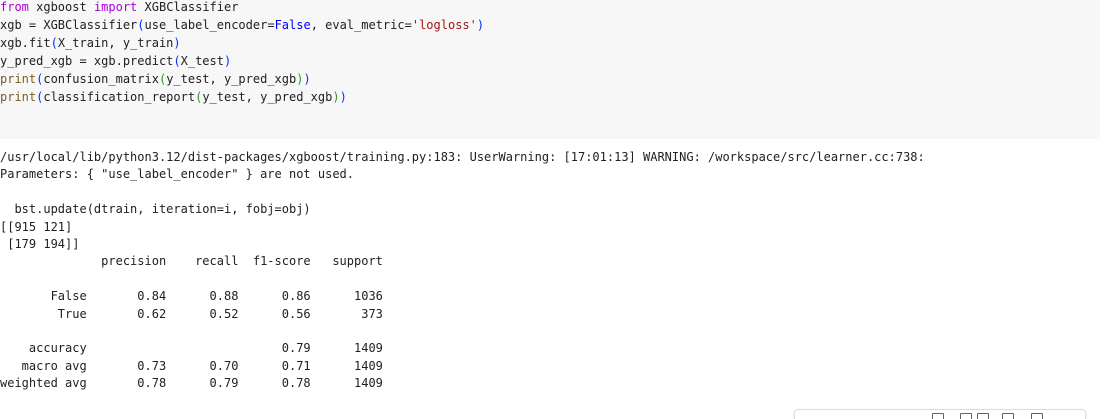 Image resolution: width=1106 pixels, height=419 pixels. I want to click on code-line: y_pred_xgb = xgb.predict(X_test), so click(242, 61).